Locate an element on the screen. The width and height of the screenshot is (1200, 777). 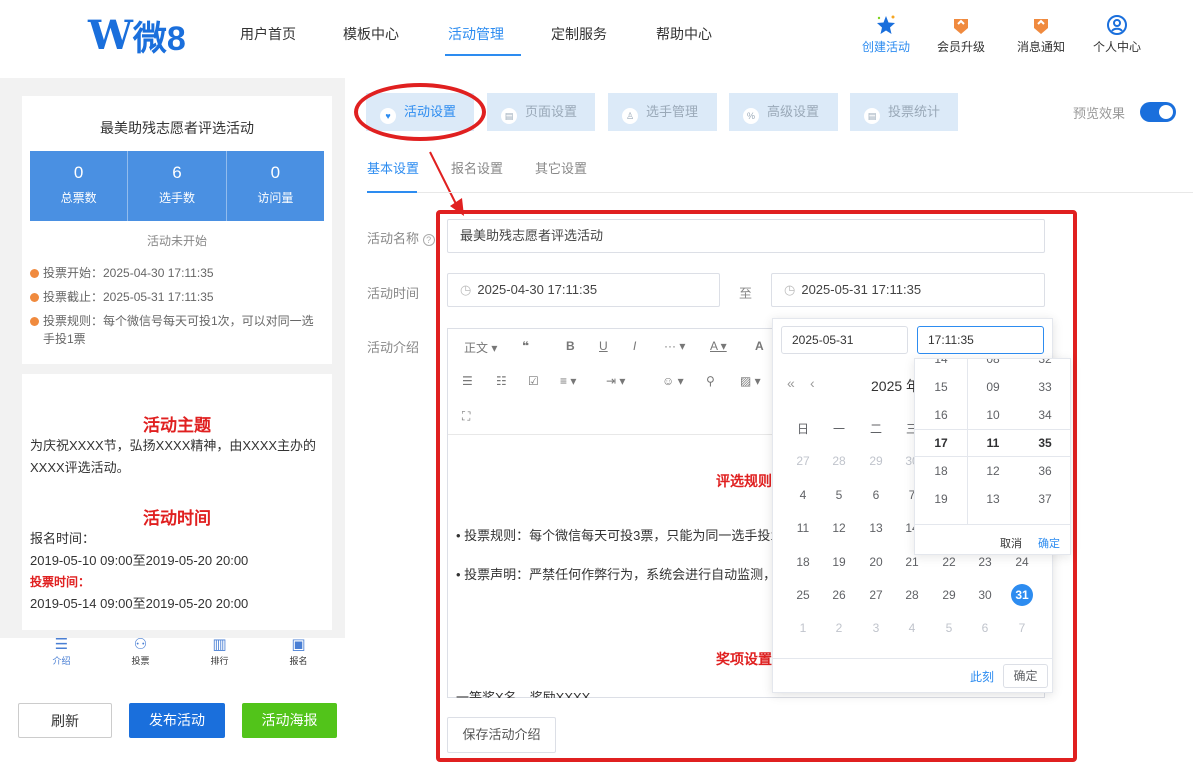
vote-rule-info: 投票规则：每个微信号每天可投1次，可以对同一选手投1票 is located at coordinates (176, 330).